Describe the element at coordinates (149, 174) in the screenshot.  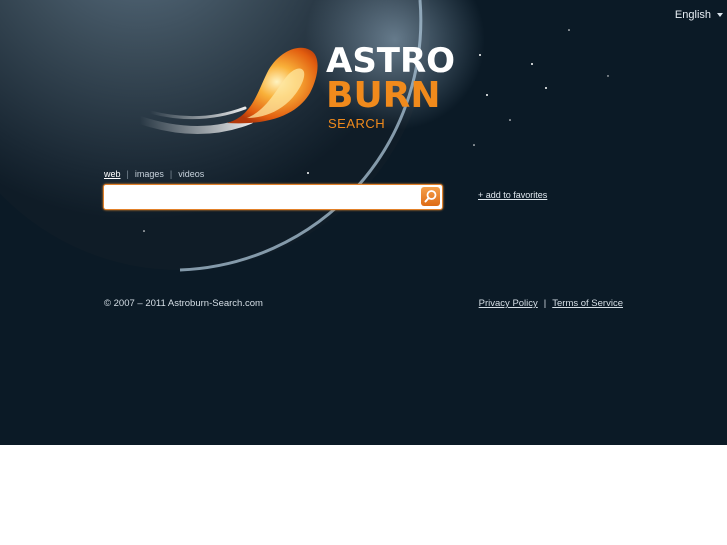
I see `tab-images: images` at that location.